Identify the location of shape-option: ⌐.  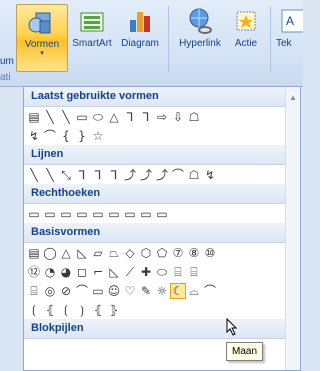
(98, 272).